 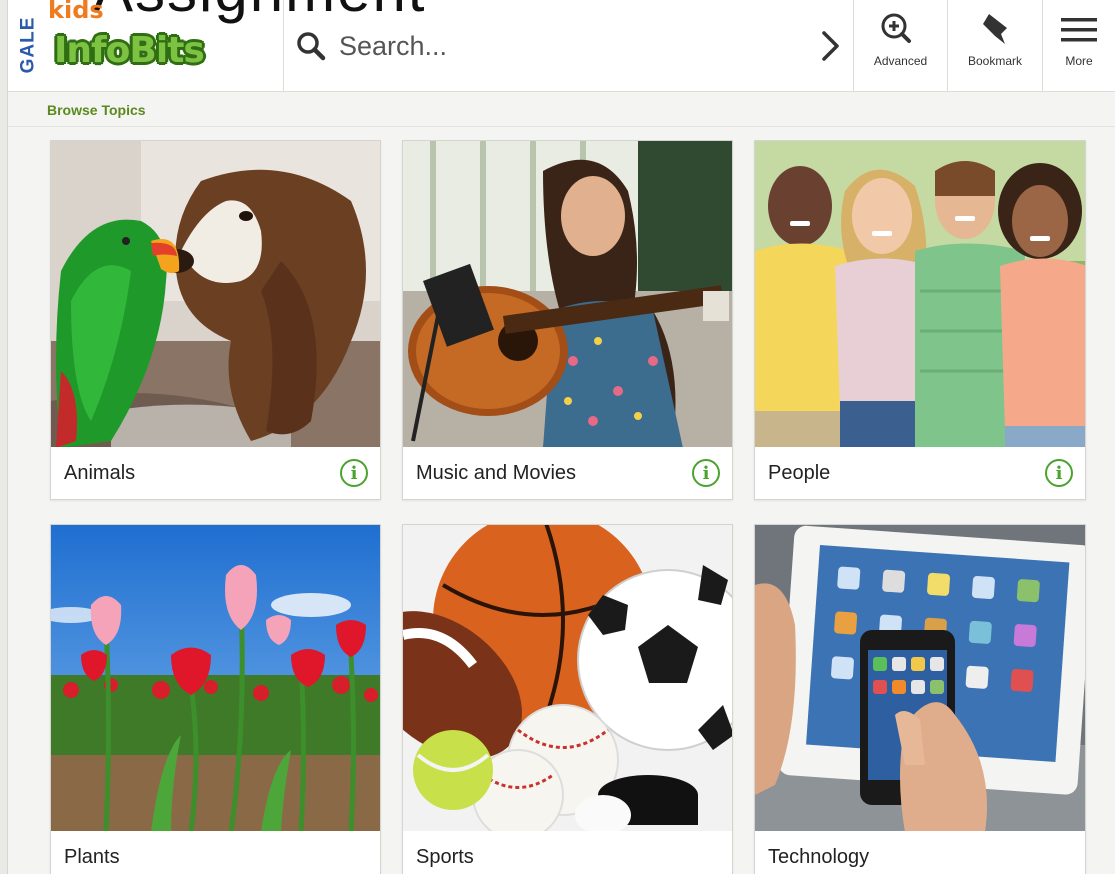 What do you see at coordinates (561, 126) in the screenshot?
I see `section-divider` at bounding box center [561, 126].